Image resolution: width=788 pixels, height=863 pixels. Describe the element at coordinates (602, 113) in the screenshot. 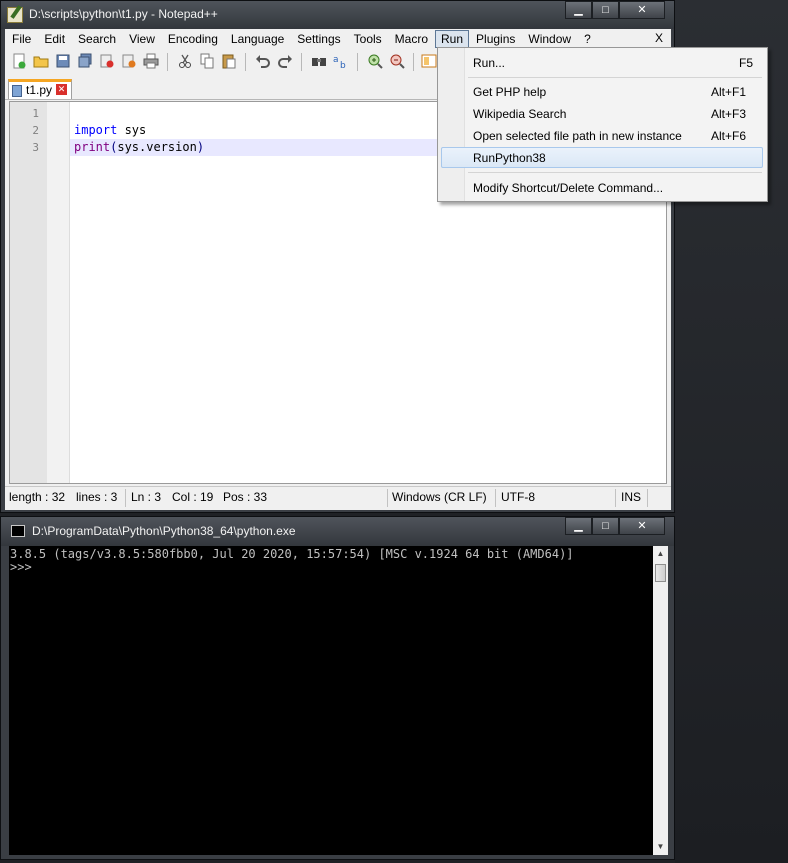

I see `menu-item-wikipedia-search: Wikipedia Search Alt+F3` at that location.